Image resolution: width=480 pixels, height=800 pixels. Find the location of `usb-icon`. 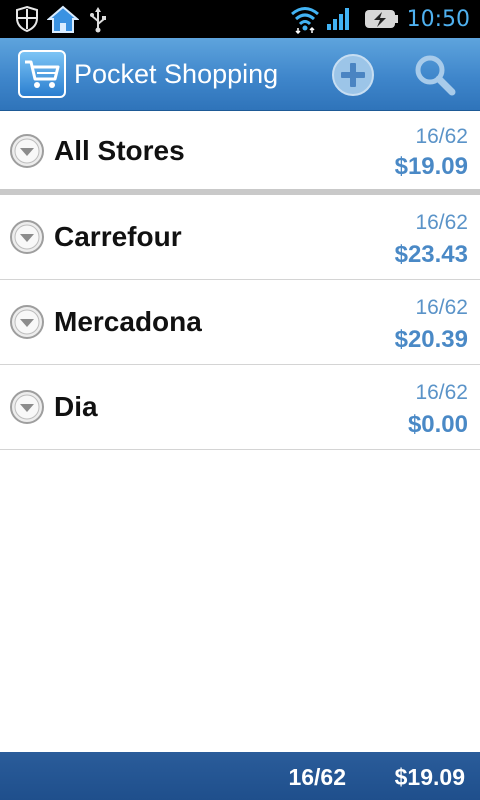

usb-icon is located at coordinates (98, 19).